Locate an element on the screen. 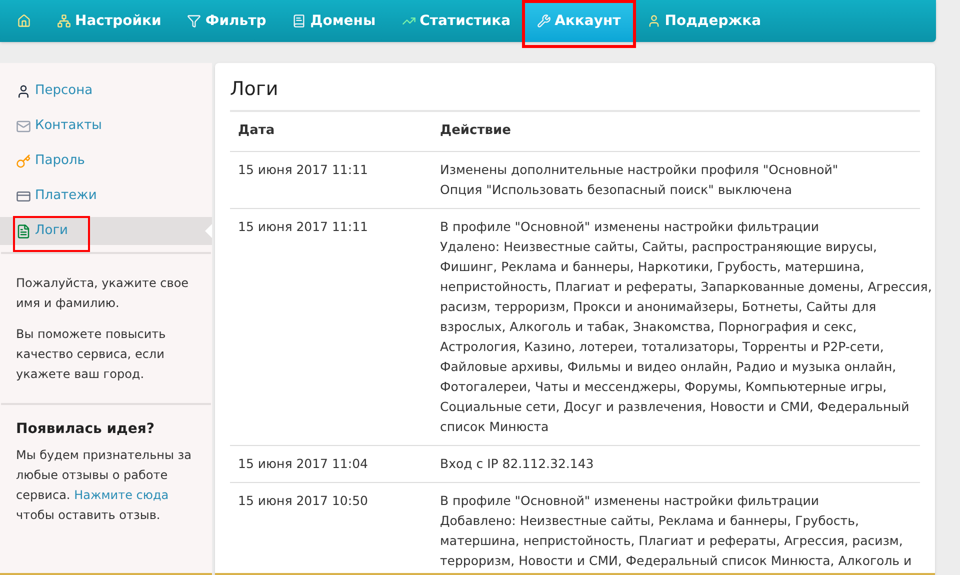 This screenshot has height=575, width=960. feedback-link: Нажмите сюда is located at coordinates (121, 495).